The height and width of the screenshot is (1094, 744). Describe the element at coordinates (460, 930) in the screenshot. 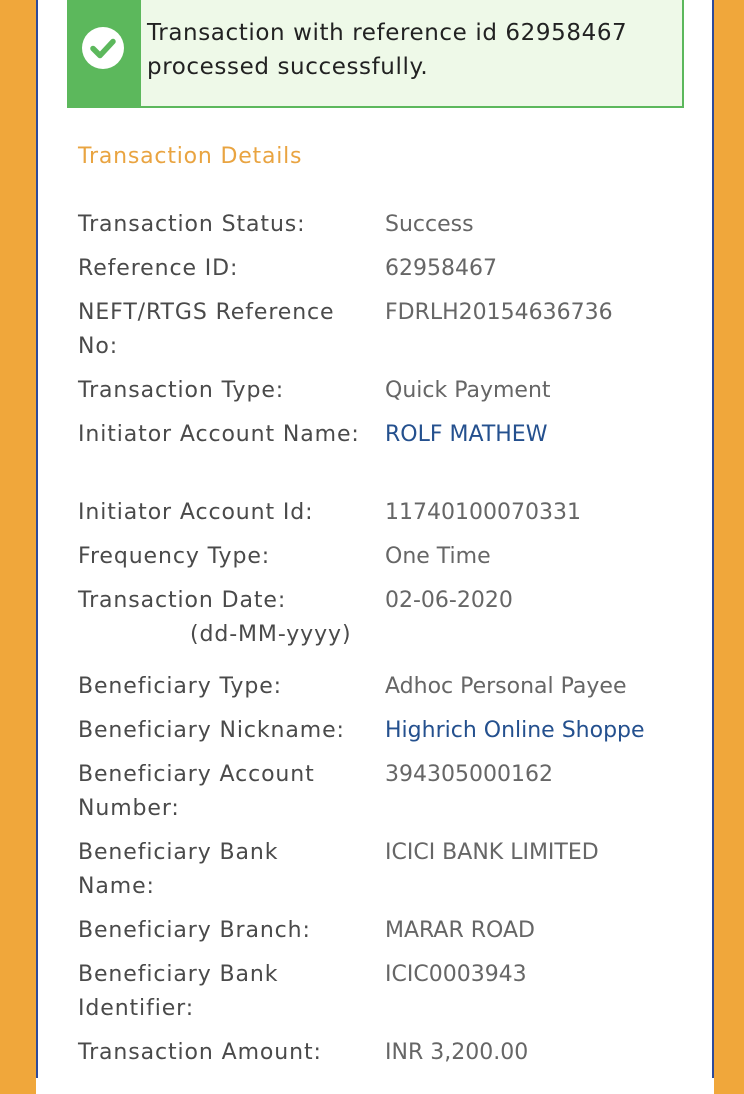

I see `detail-value: MARAR ROAD` at that location.